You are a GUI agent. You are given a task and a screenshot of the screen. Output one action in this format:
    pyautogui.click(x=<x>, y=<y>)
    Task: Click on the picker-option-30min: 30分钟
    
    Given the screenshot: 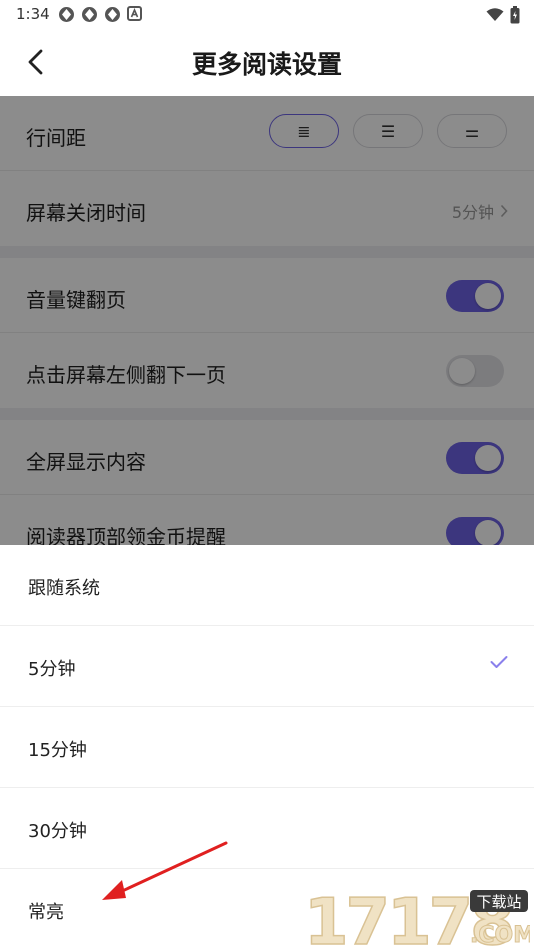 What is the action you would take?
    pyautogui.click(x=267, y=828)
    